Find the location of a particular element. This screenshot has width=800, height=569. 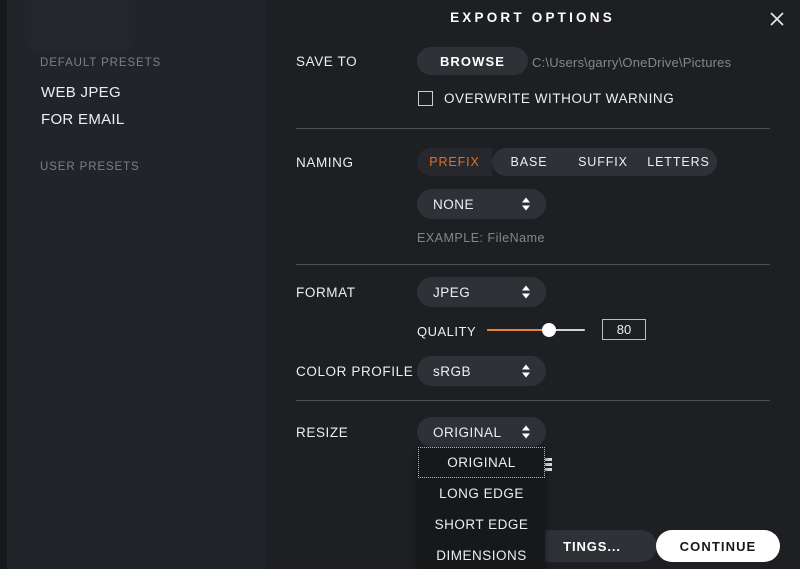

quality-label: QUALITY is located at coordinates (447, 331).